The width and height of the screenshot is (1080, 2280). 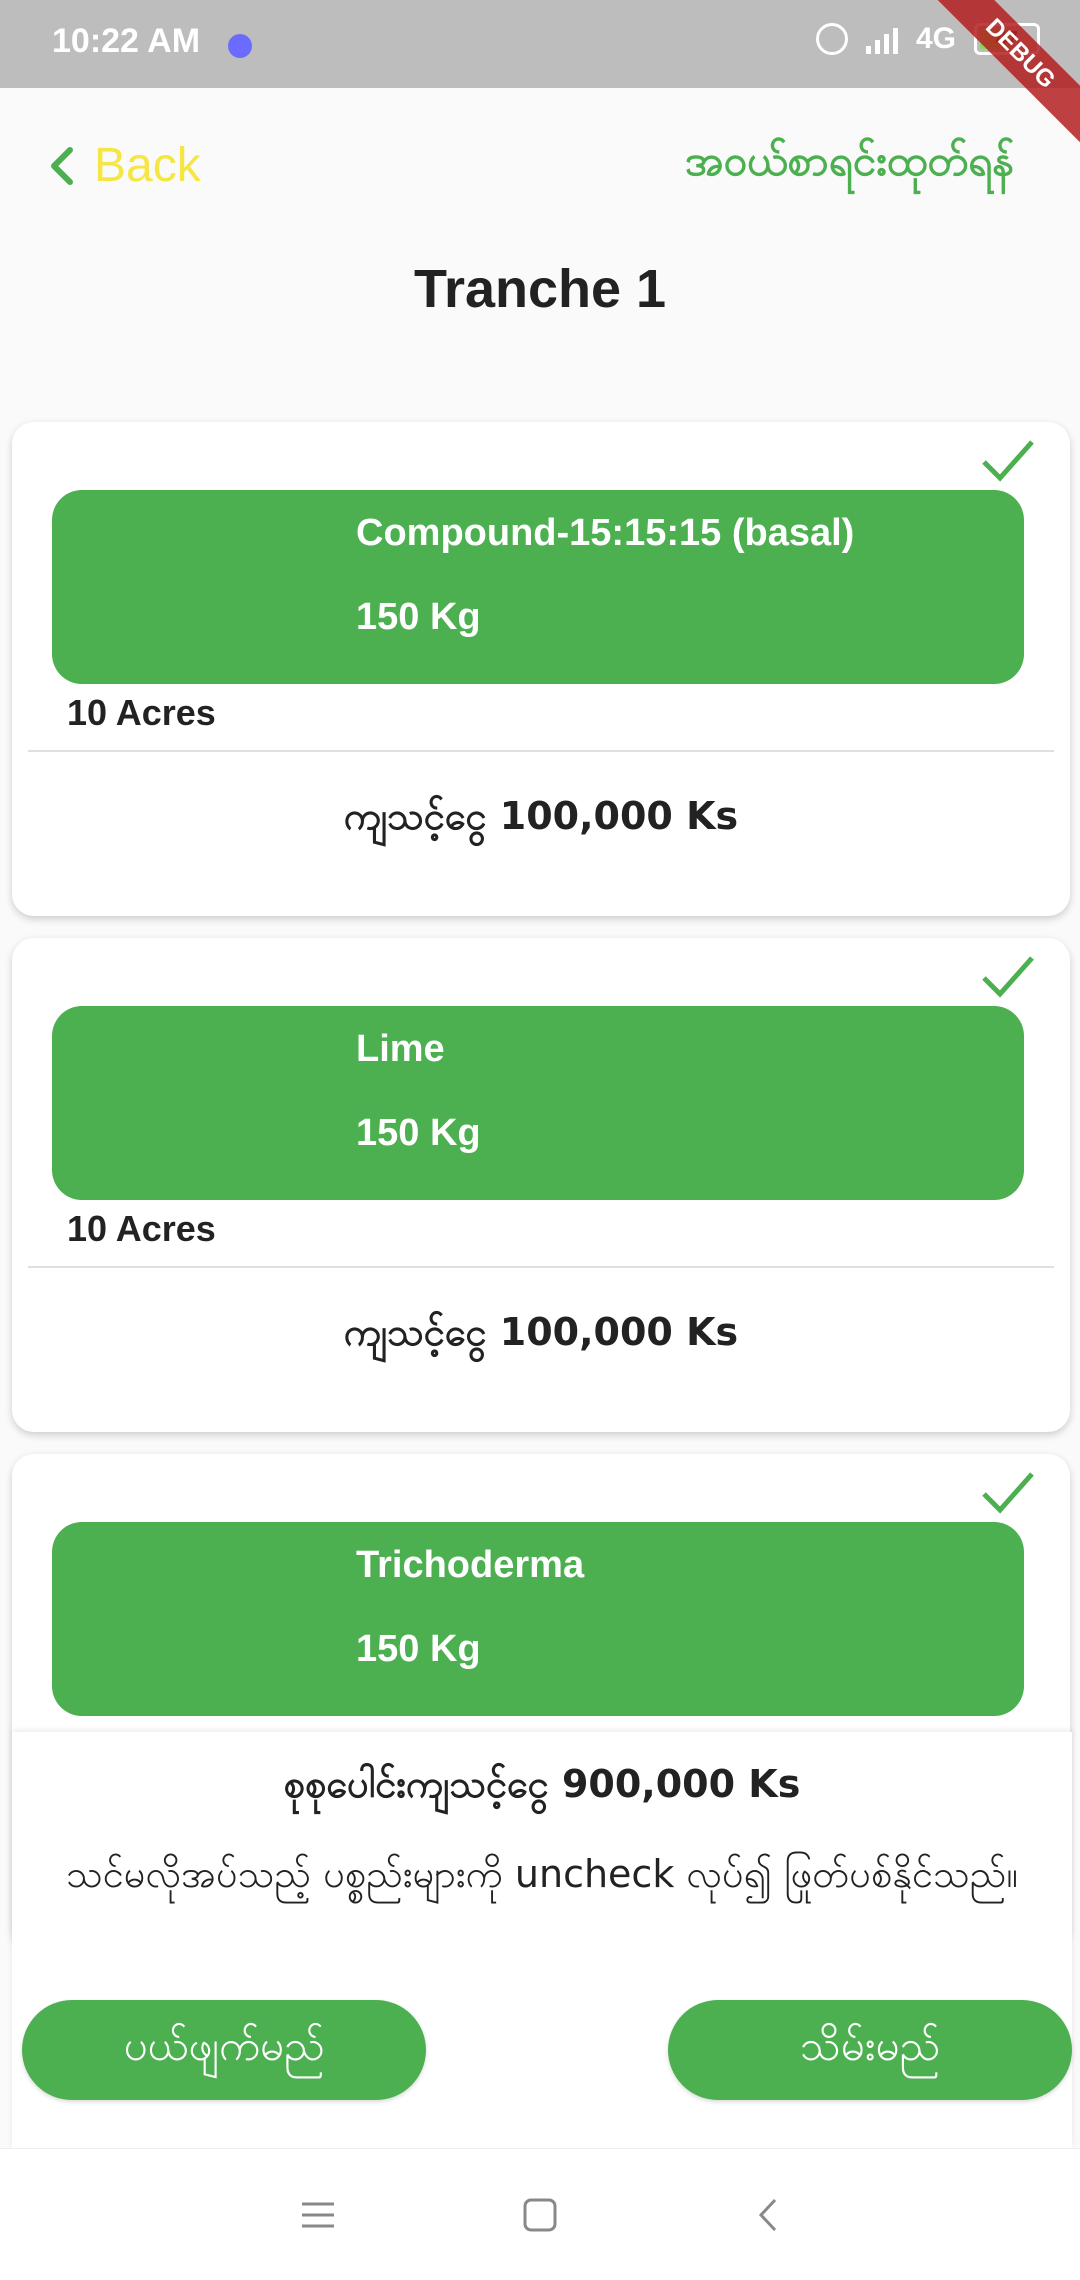 I want to click on back-label: Back, so click(x=147, y=165).